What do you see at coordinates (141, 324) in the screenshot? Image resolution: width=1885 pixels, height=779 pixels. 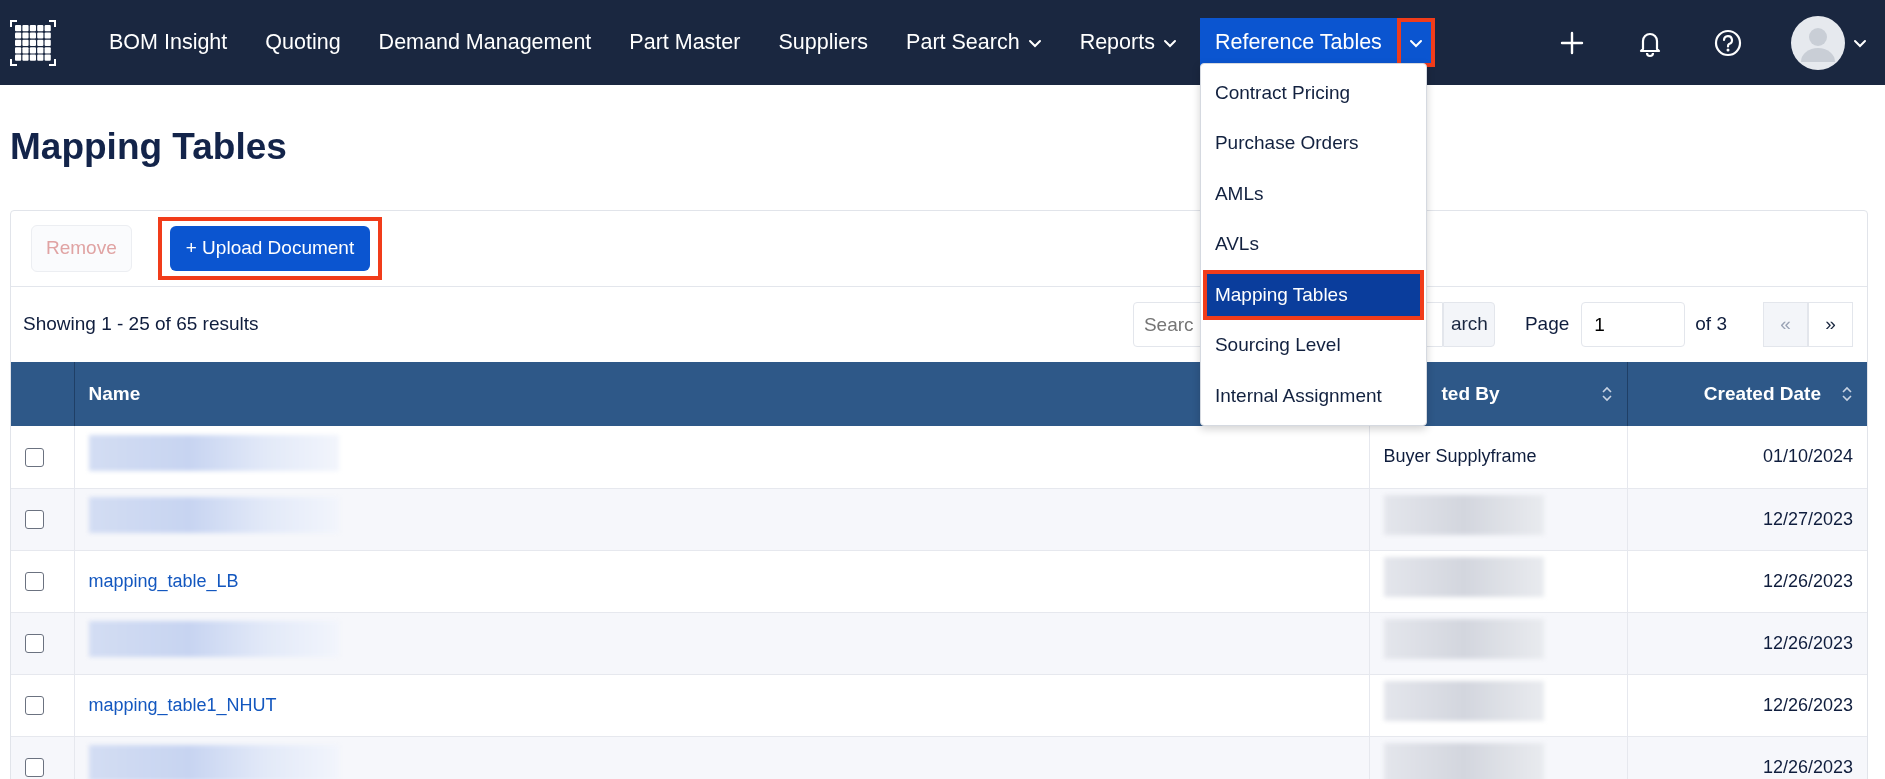 I see `results-summary: Showing 1 - 25 of 65 results` at bounding box center [141, 324].